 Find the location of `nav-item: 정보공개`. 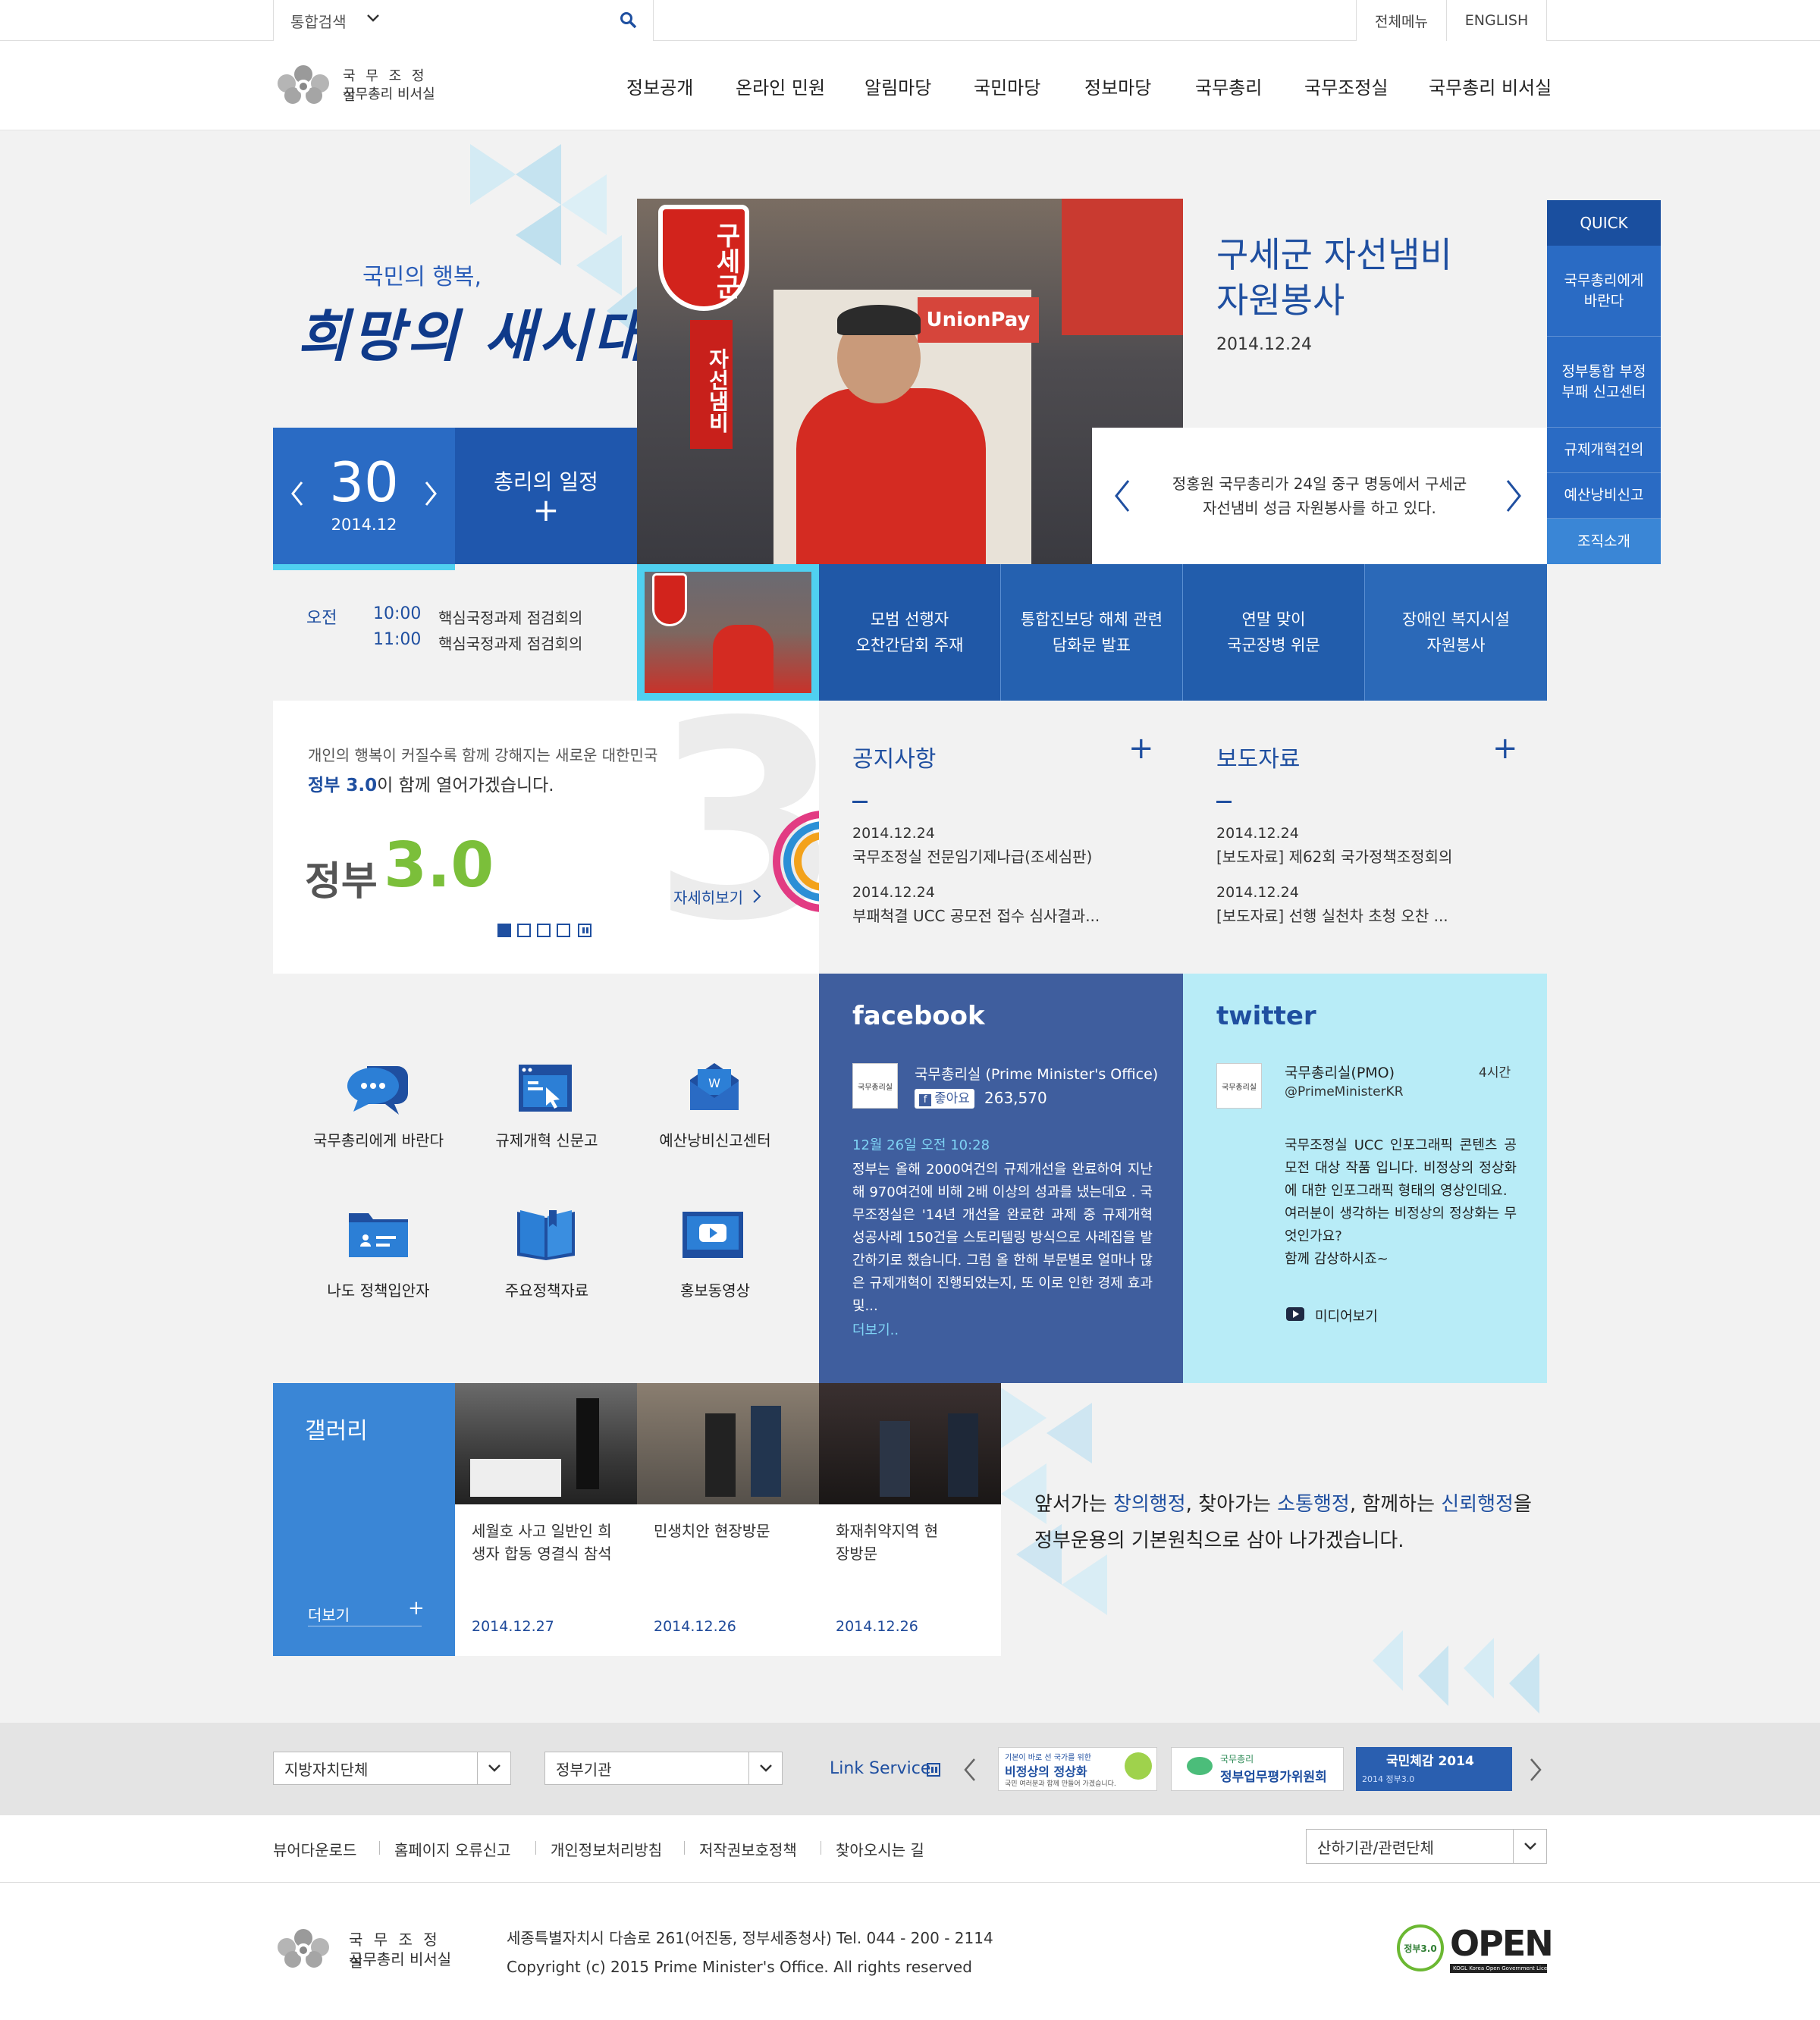

nav-item: 정보공개 is located at coordinates (659, 86).